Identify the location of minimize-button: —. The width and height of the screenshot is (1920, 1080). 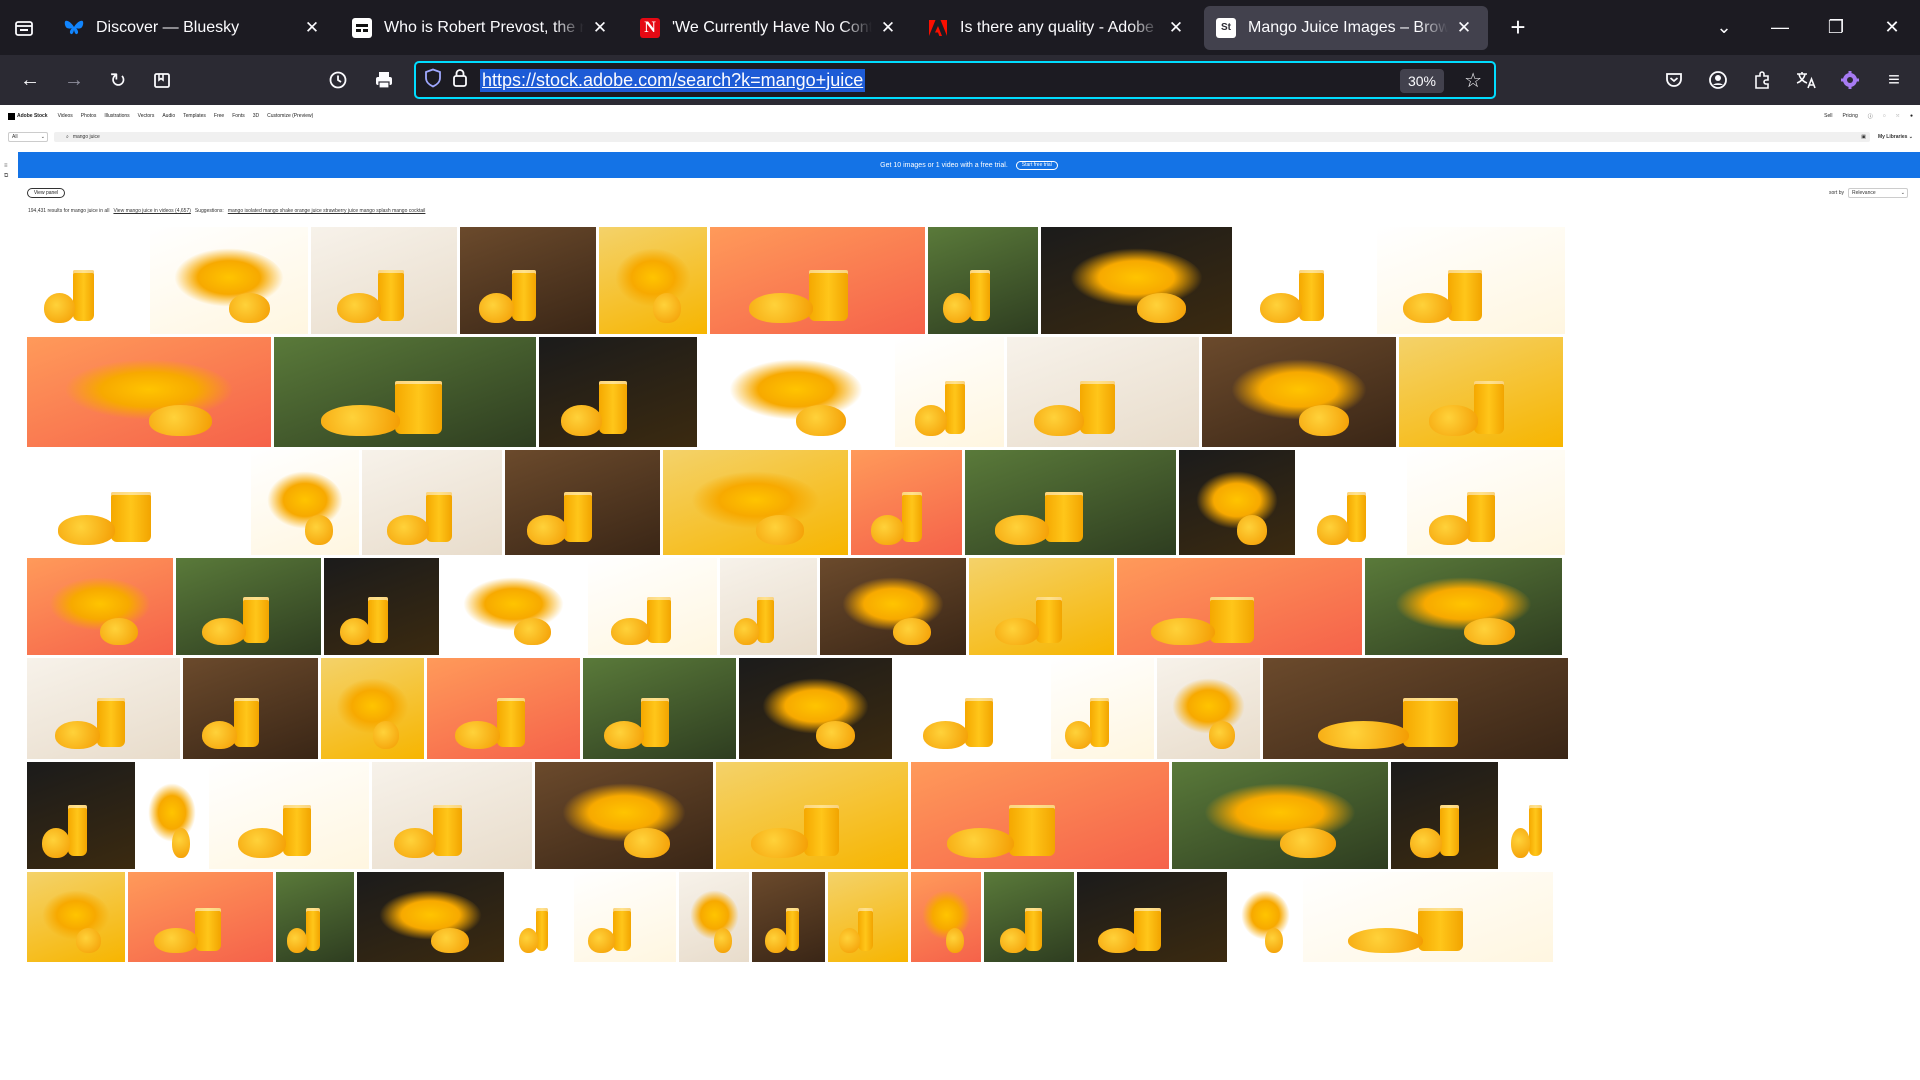
(1780, 27).